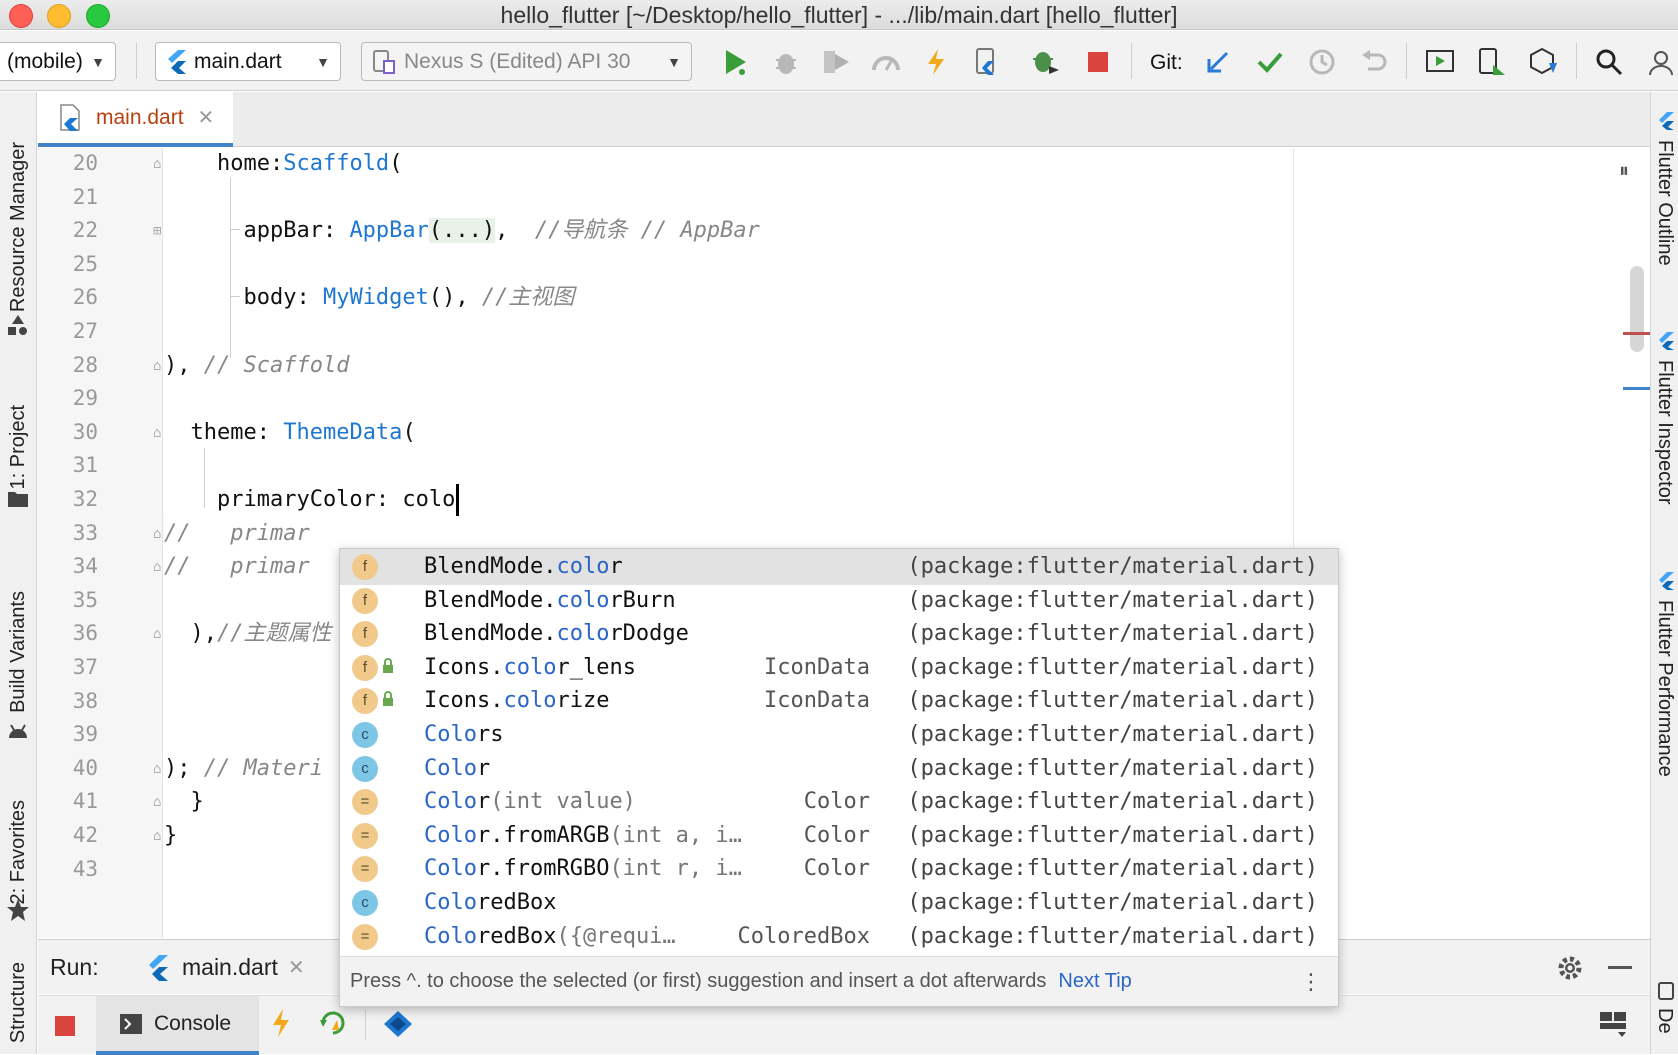  What do you see at coordinates (248, 61) in the screenshot?
I see `run-config-selector: main.dart ▼` at bounding box center [248, 61].